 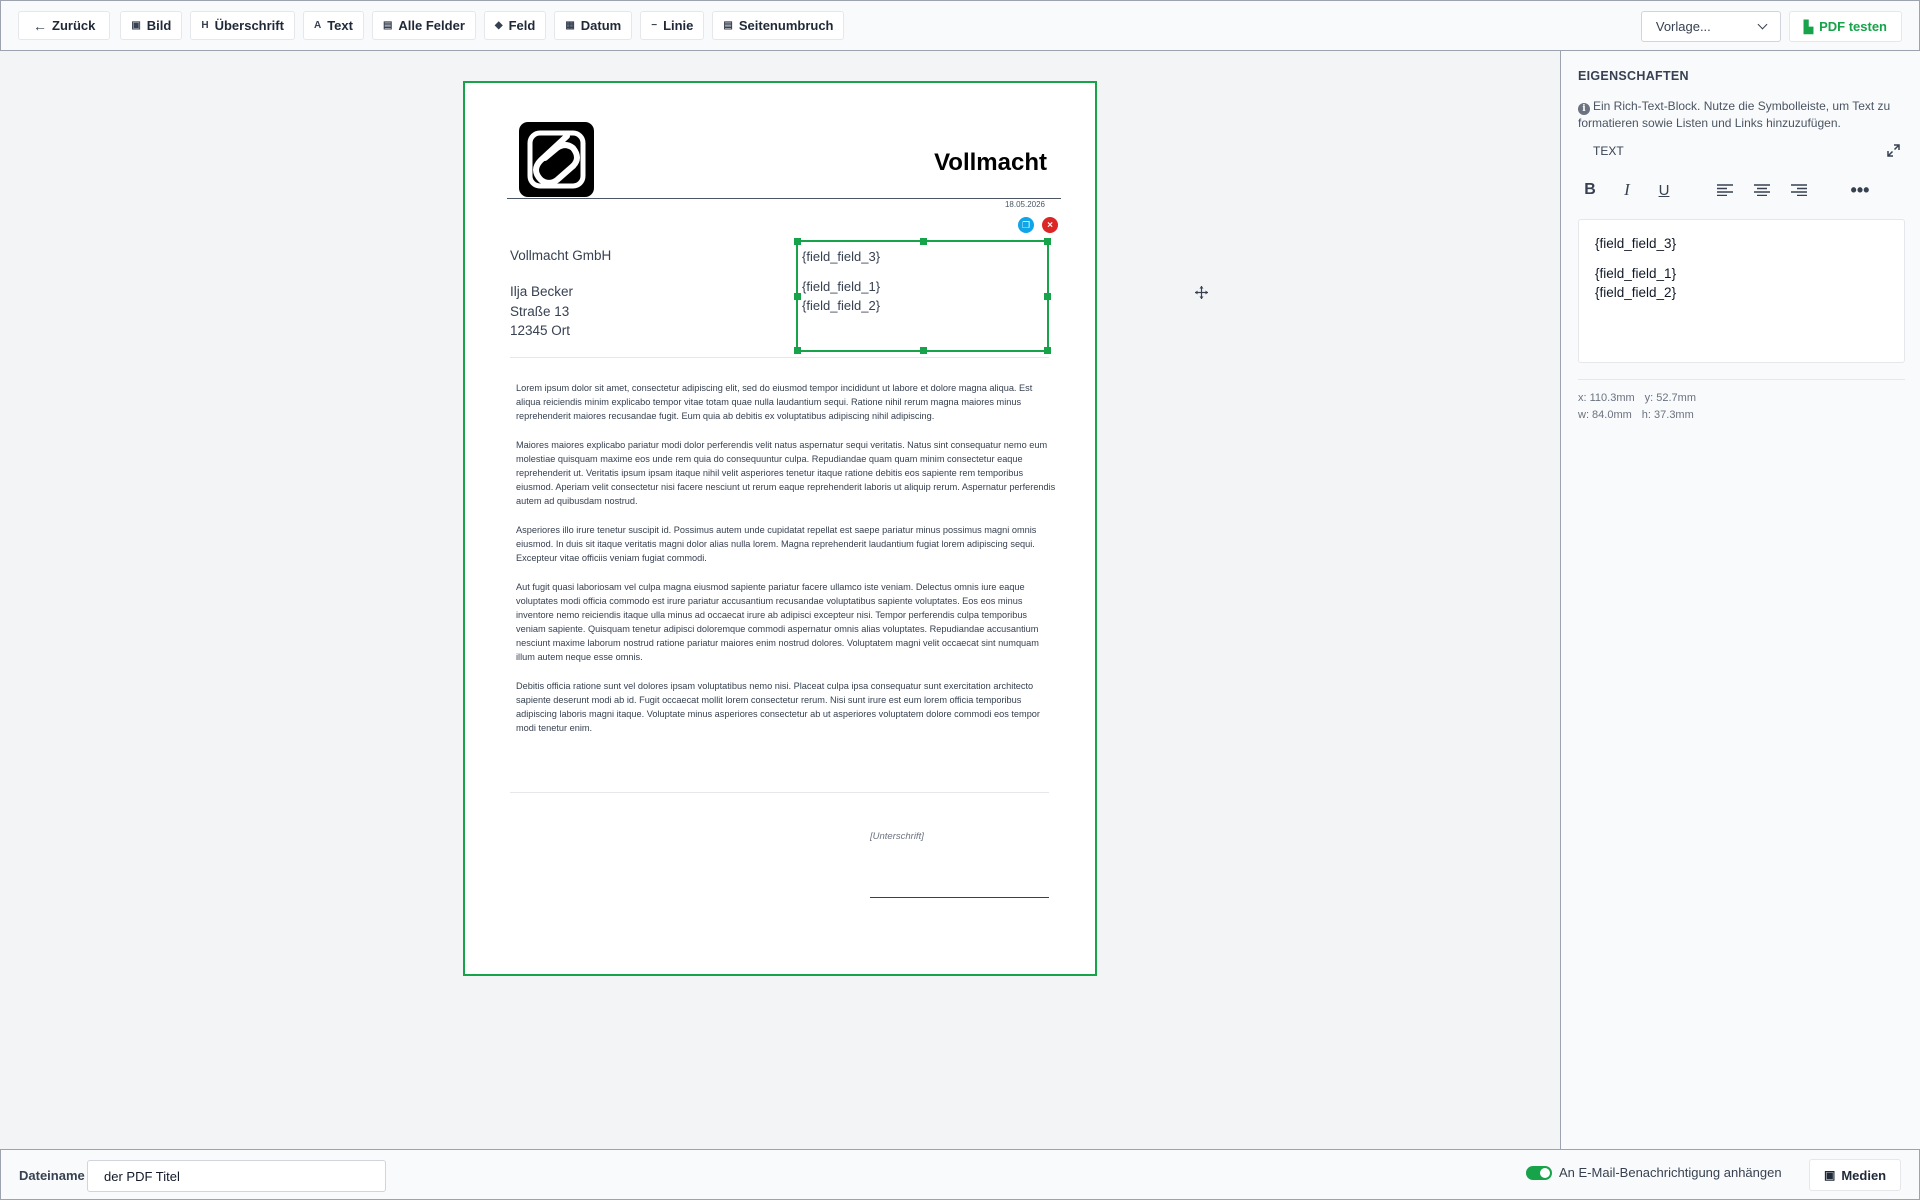 I want to click on size-w: w: 84.0mm, so click(x=1605, y=415).